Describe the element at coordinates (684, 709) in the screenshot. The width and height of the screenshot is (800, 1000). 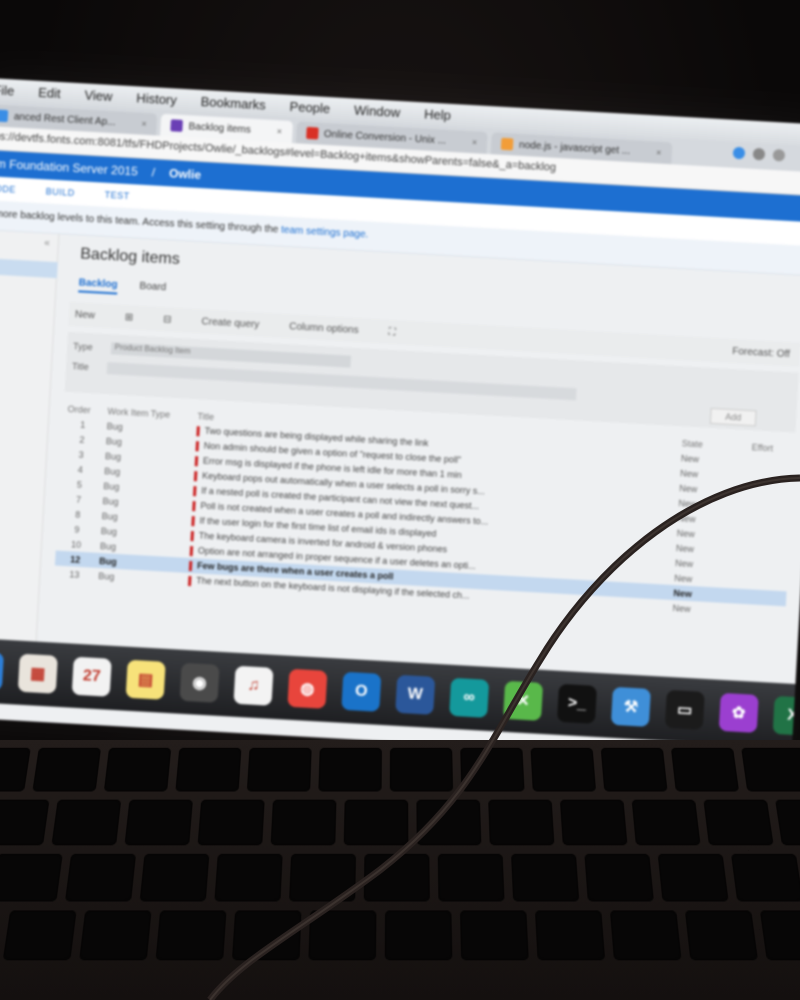
I see `console-icon: ▭` at that location.